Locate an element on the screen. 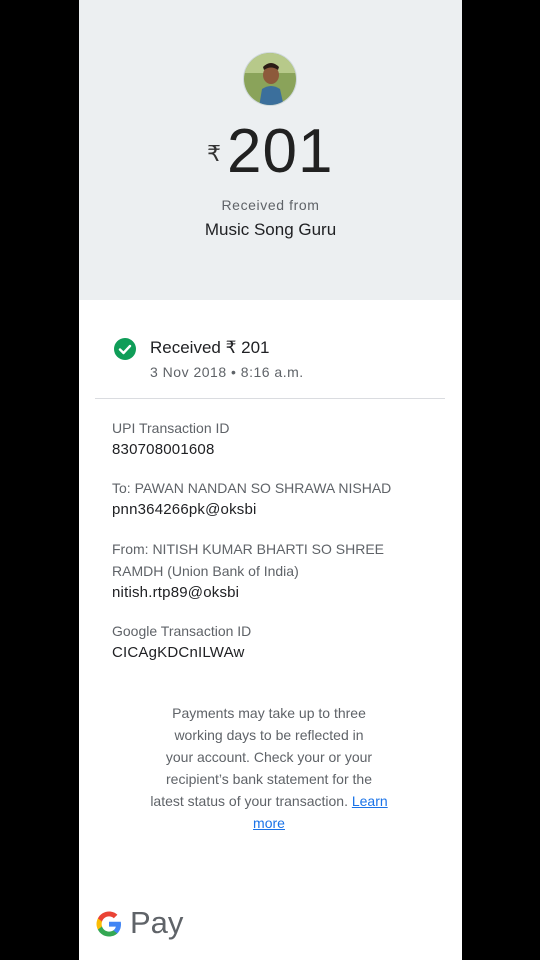 The height and width of the screenshot is (960, 540). learn-more-link: Learn is located at coordinates (370, 801).